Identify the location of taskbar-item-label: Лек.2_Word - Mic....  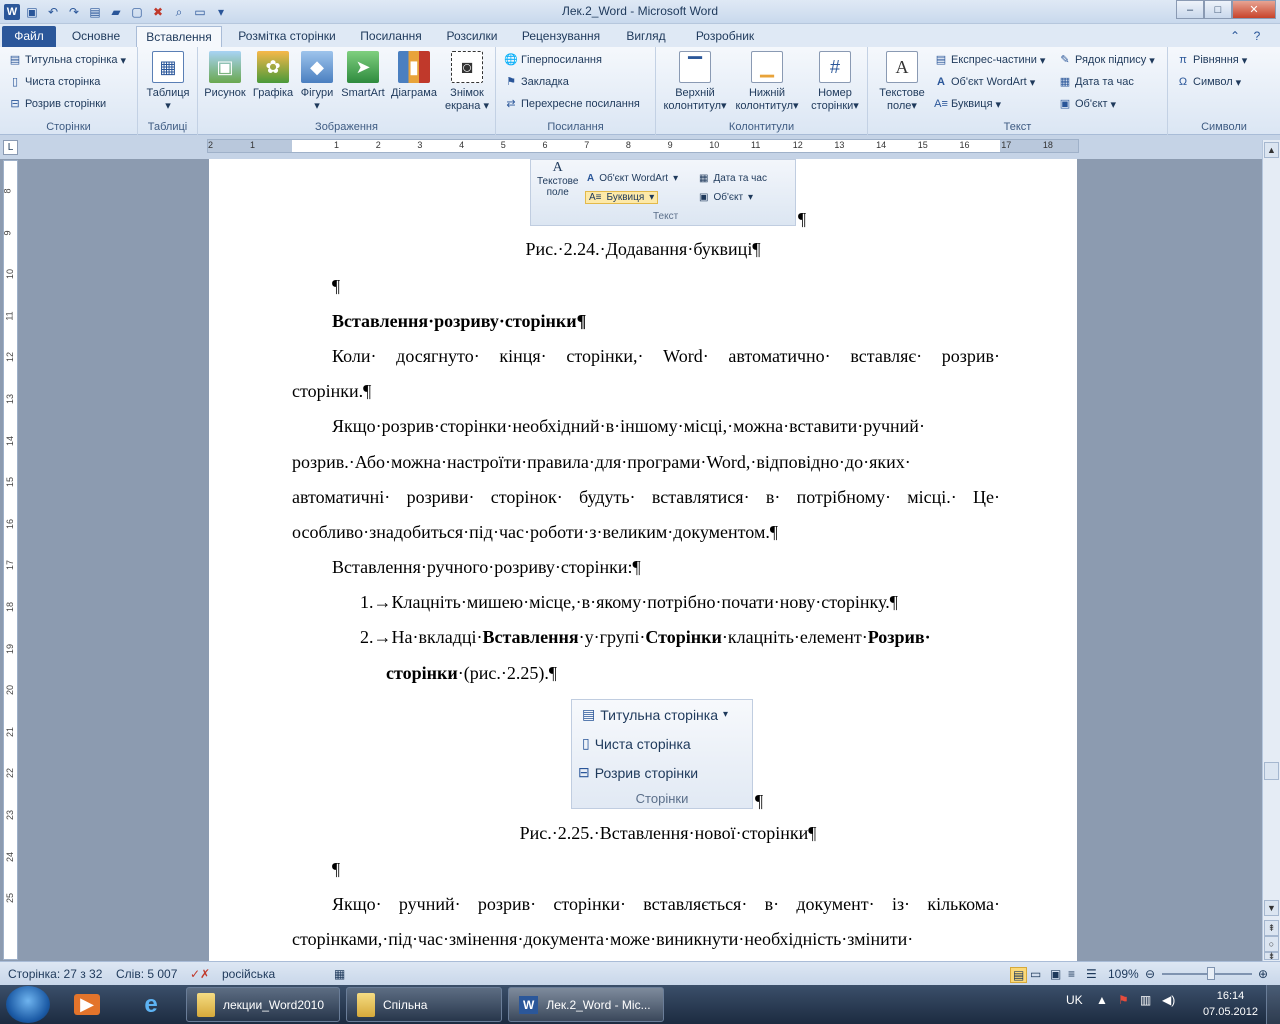
(598, 1004).